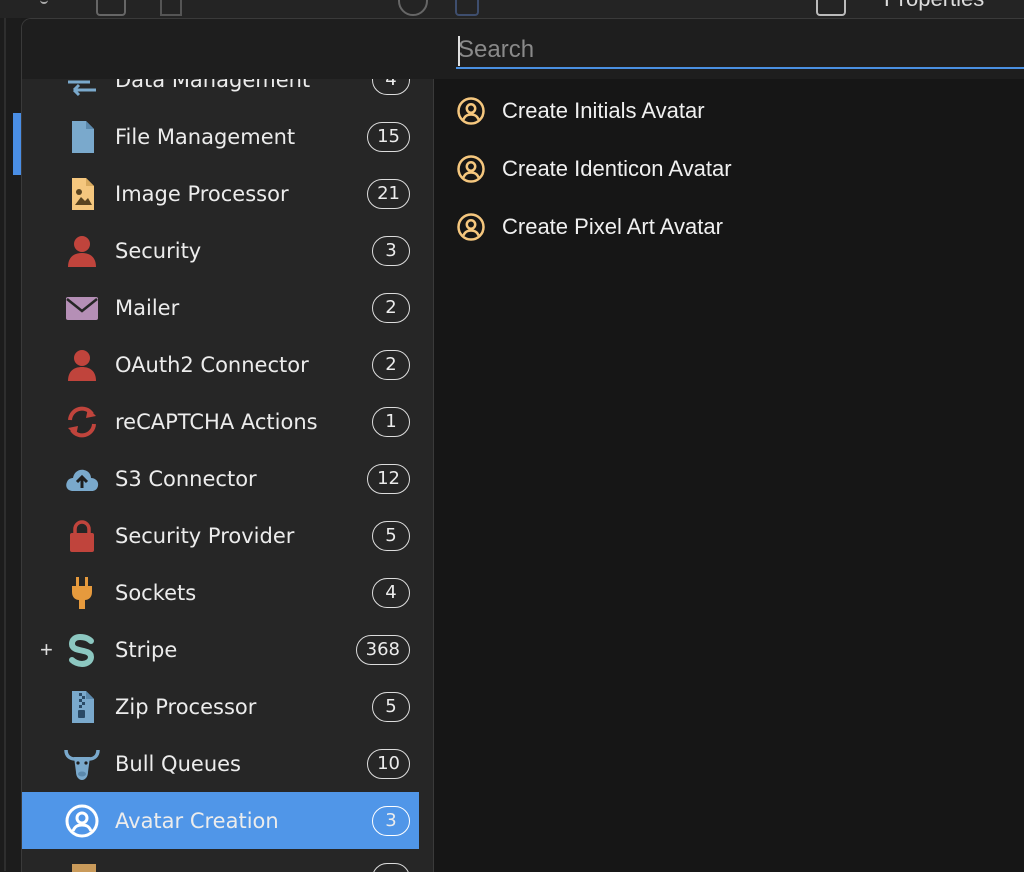 The width and height of the screenshot is (1024, 872). I want to click on category-item-security: Security 3, so click(220, 250).